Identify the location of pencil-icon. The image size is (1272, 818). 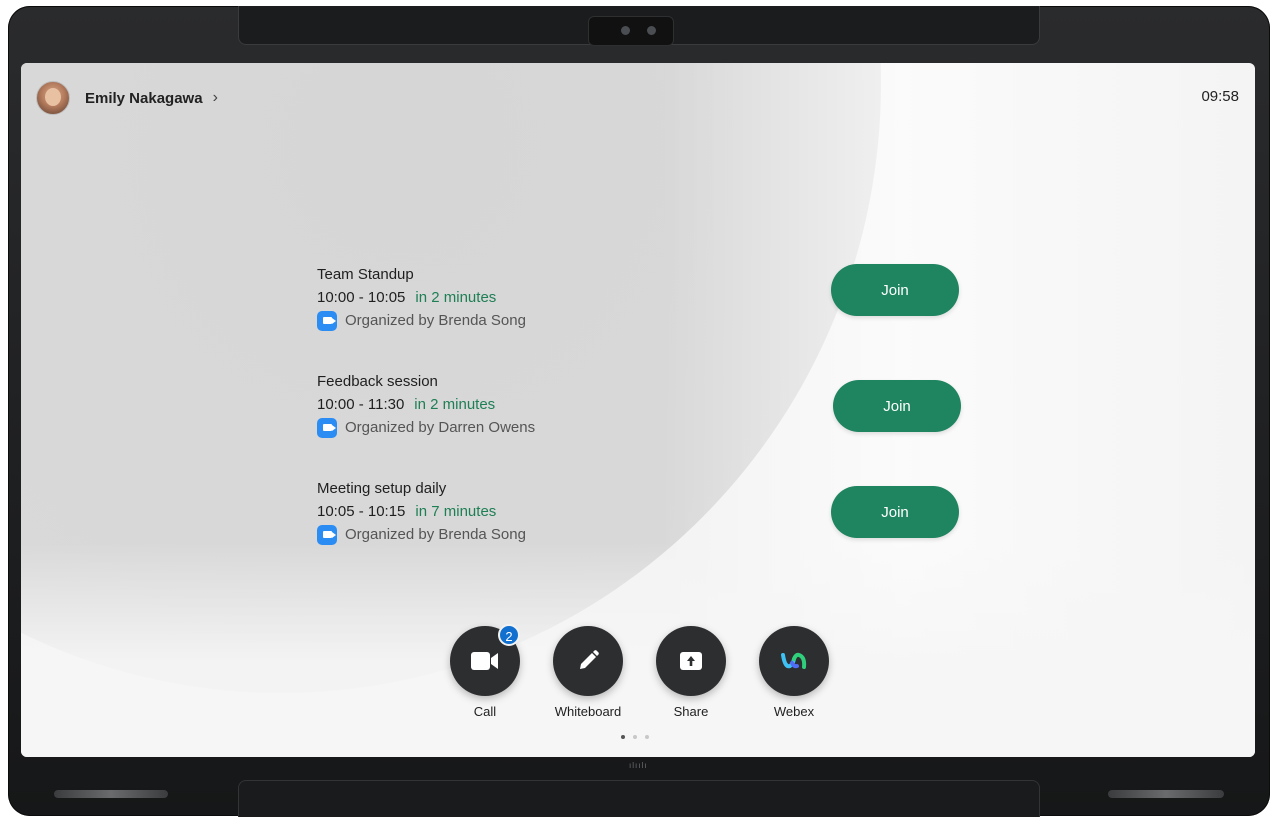
(589, 659).